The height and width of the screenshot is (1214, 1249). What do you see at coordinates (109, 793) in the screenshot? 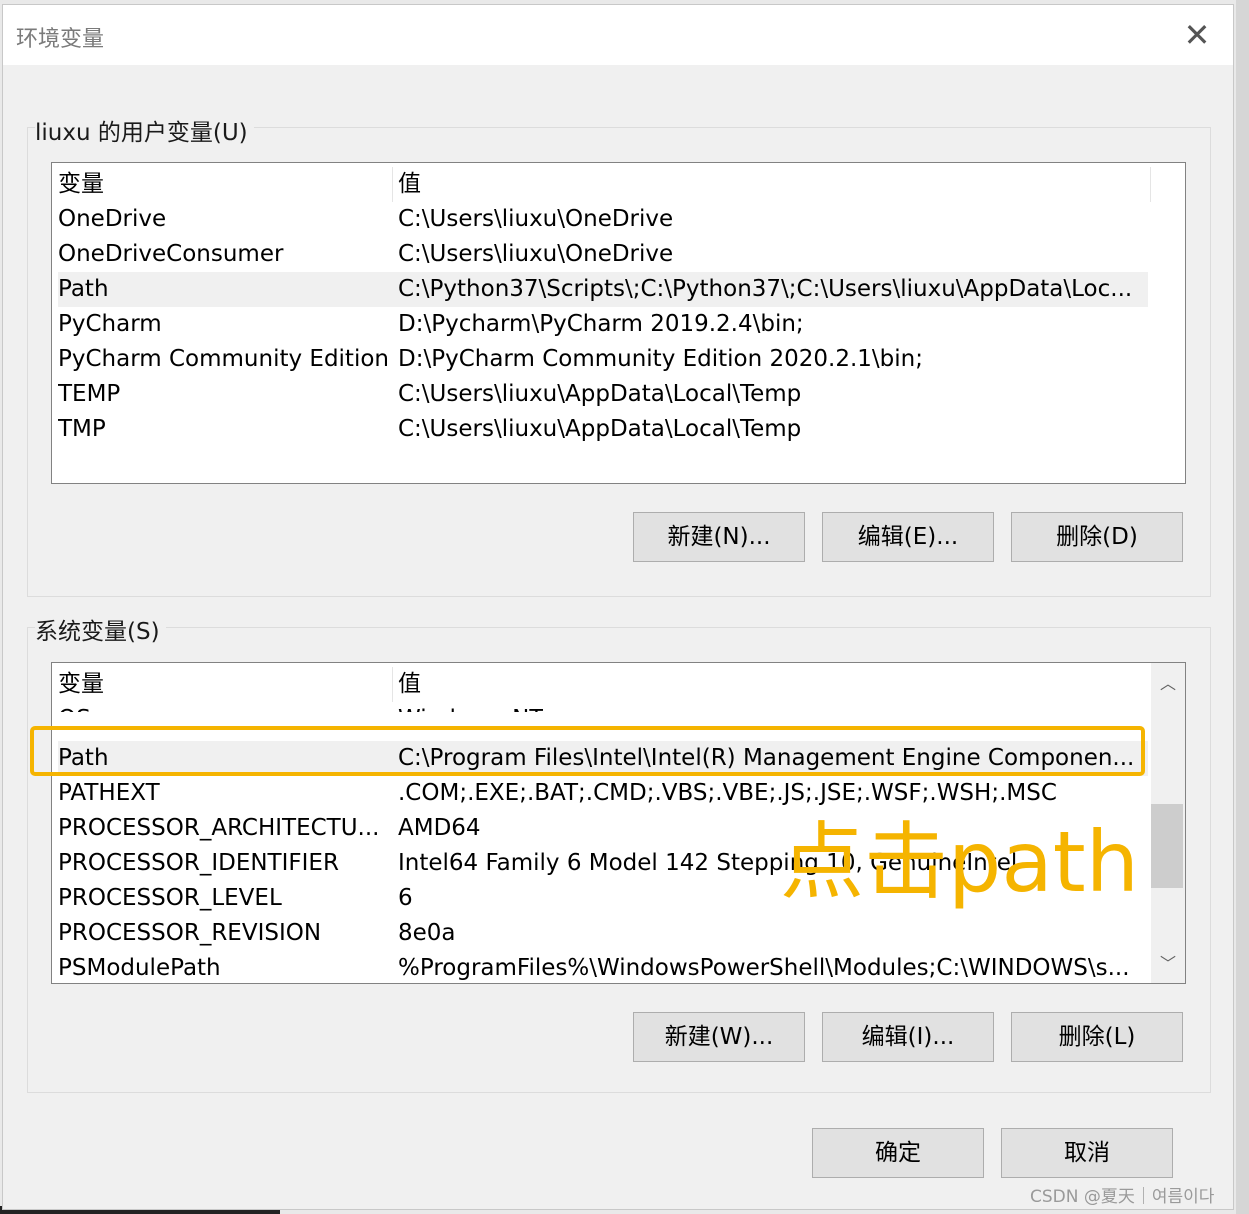
I see `variable-name: PATHEXT` at bounding box center [109, 793].